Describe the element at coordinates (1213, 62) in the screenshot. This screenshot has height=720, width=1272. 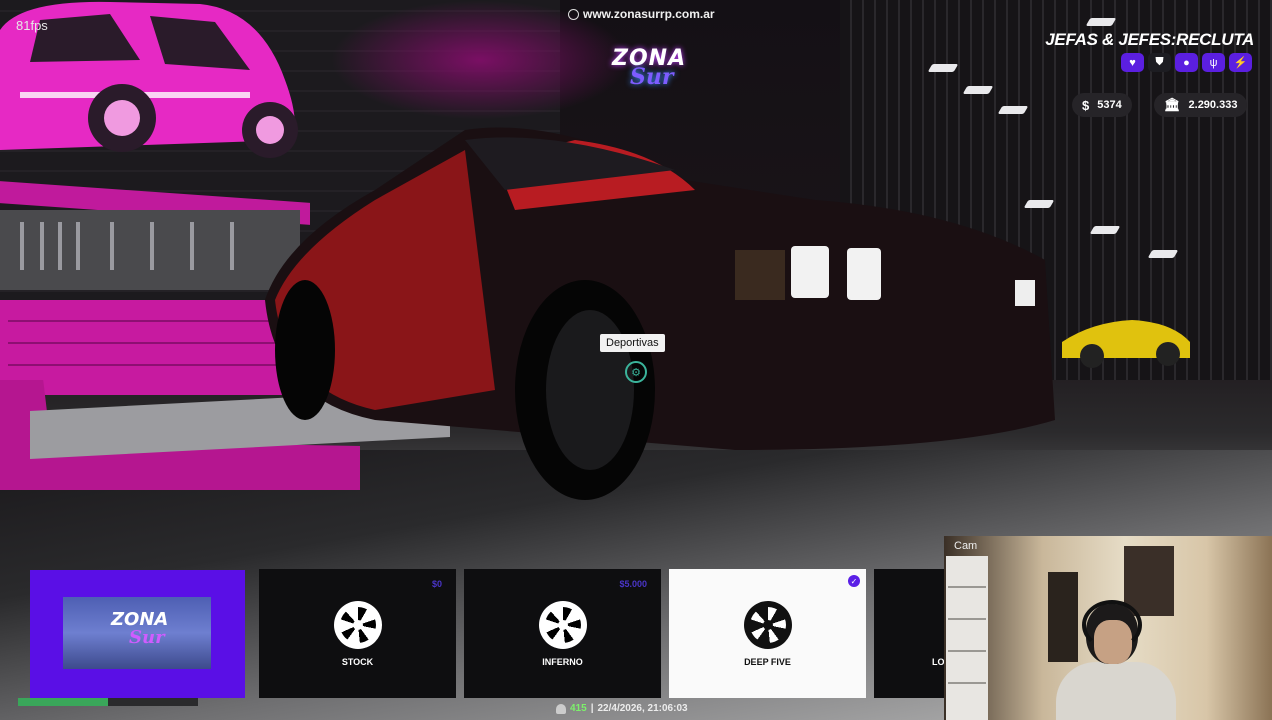
I see `food-icon: ψ` at that location.